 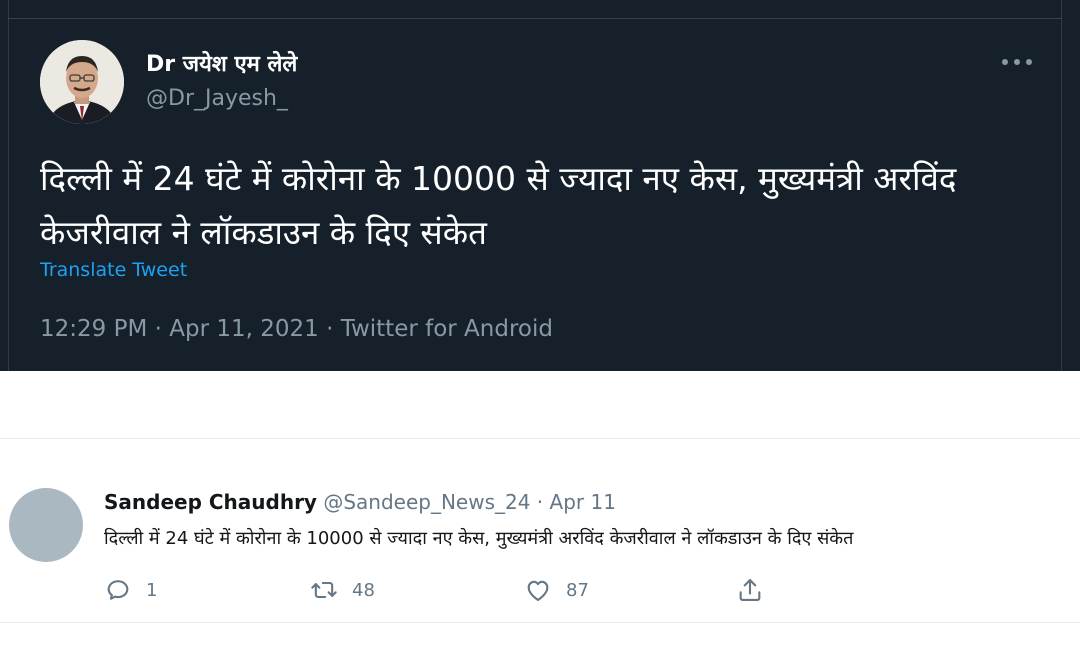 What do you see at coordinates (221, 63) in the screenshot?
I see `author-display-name: Dr जयेश एम लेले` at bounding box center [221, 63].